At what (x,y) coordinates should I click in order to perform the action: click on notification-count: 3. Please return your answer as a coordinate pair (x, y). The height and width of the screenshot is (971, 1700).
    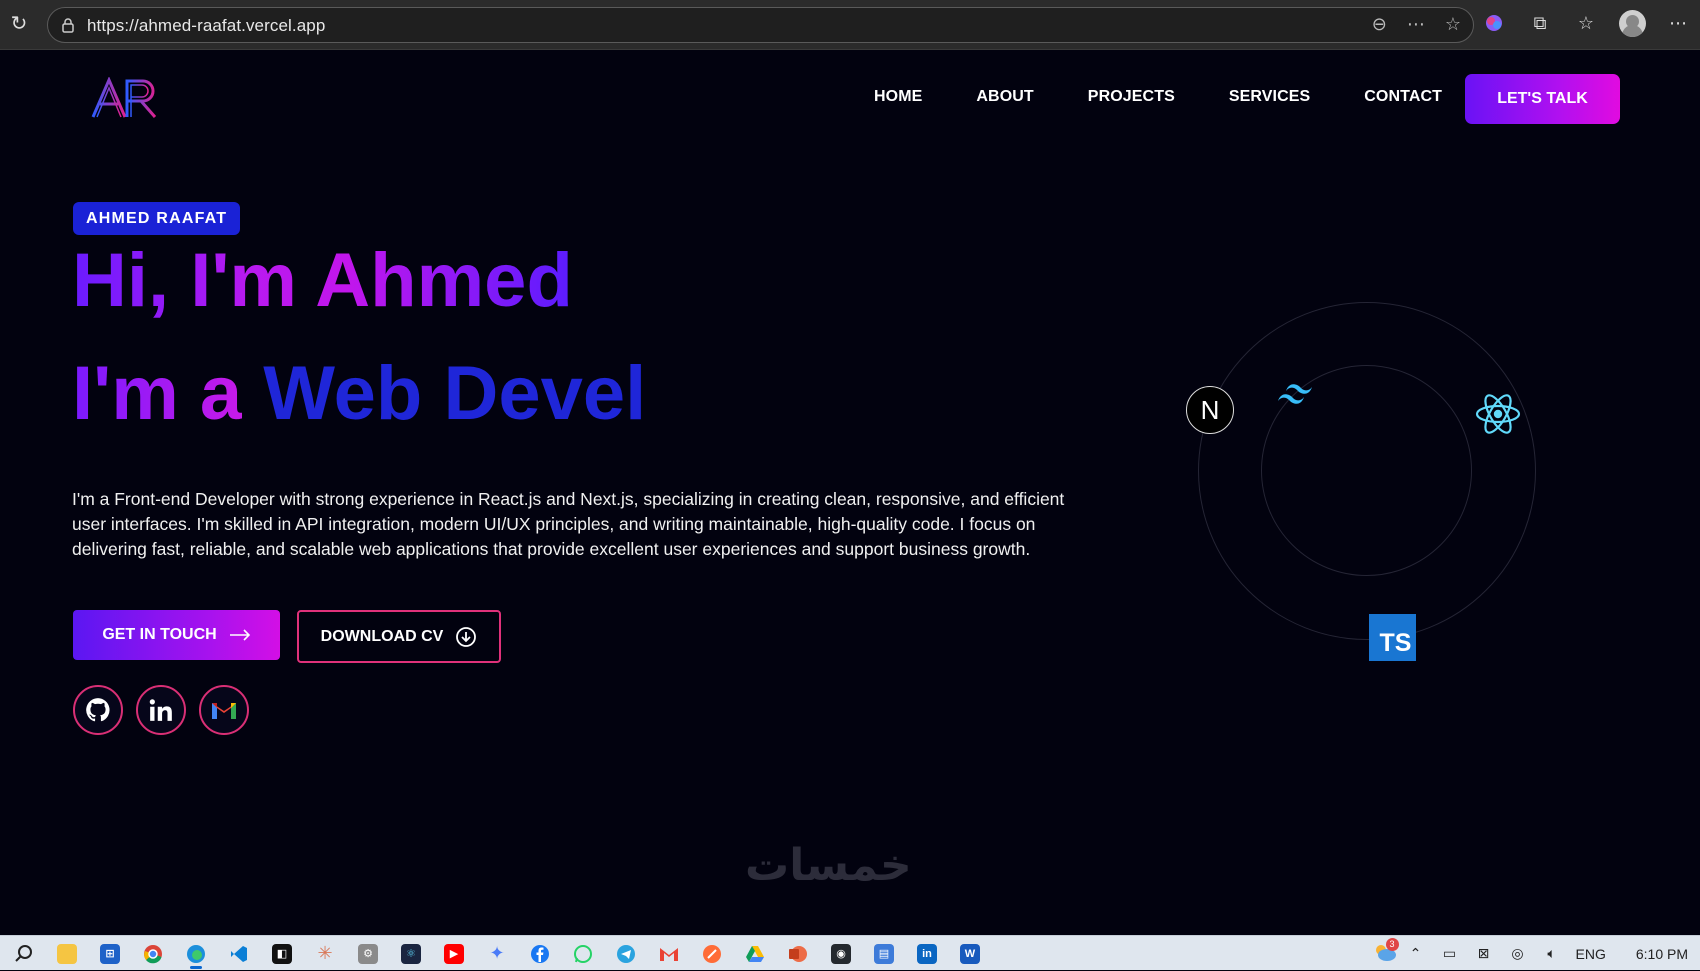
    Looking at the image, I should click on (1392, 944).